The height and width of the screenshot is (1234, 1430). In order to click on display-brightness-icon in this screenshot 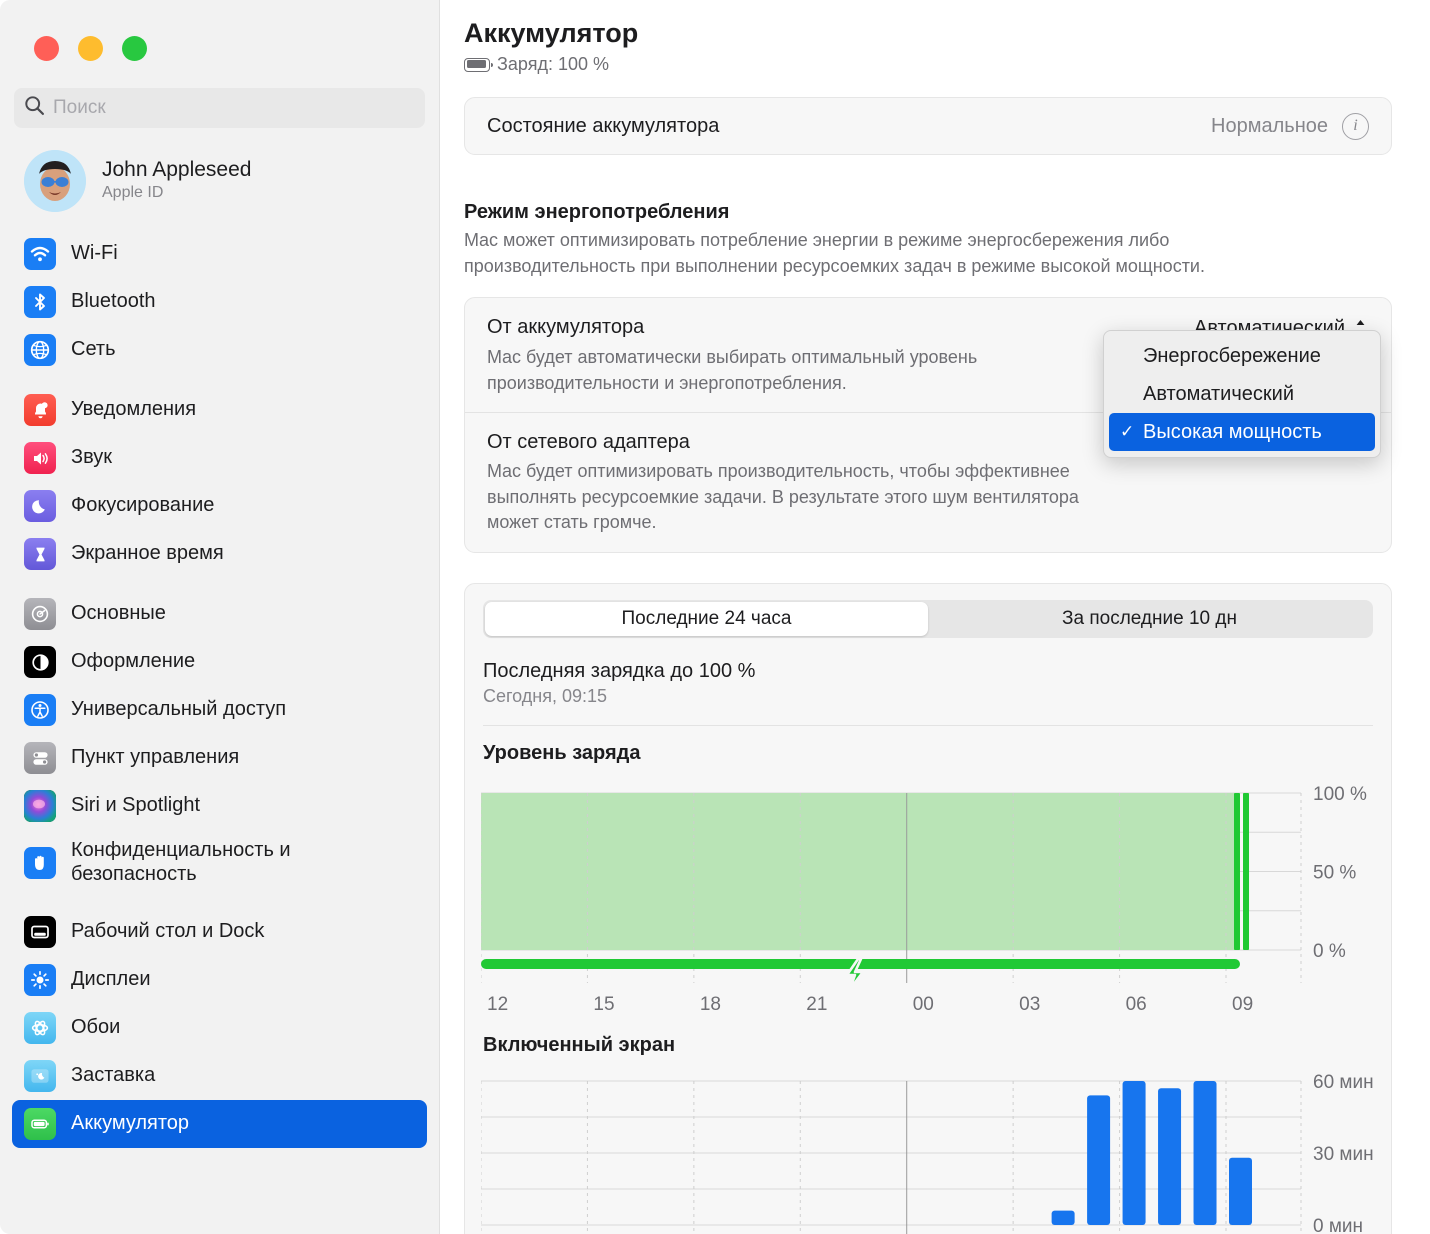, I will do `click(40, 980)`.